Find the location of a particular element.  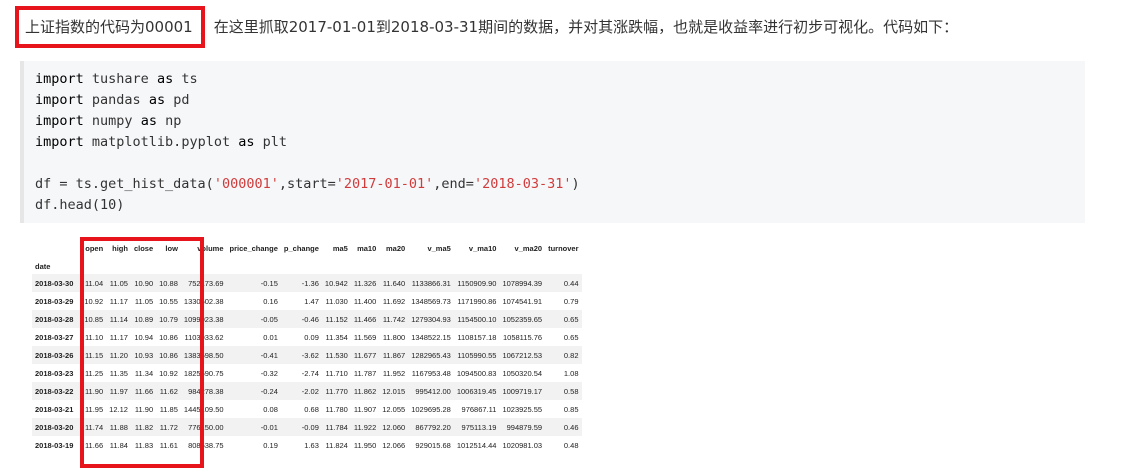

table-cell: -0.09 is located at coordinates (310, 427).